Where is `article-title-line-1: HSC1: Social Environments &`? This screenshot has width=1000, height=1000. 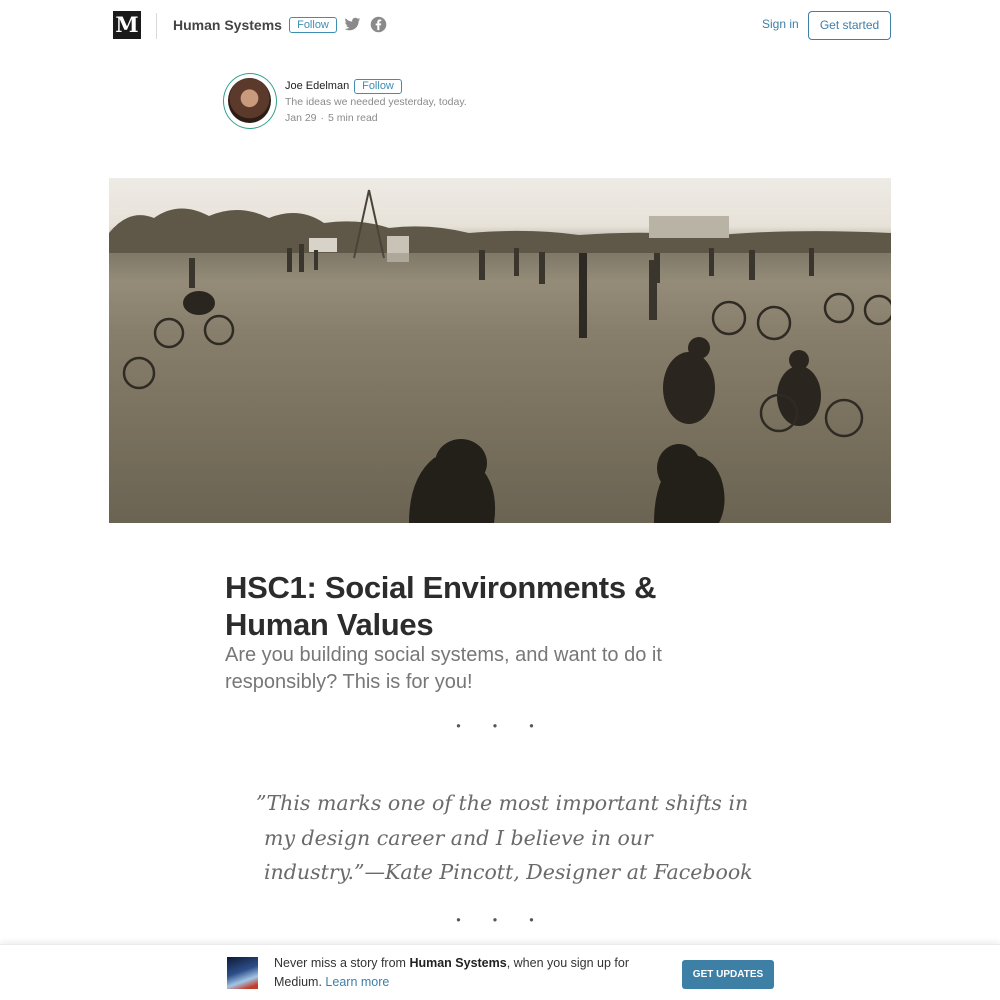 article-title-line-1: HSC1: Social Environments & is located at coordinates (441, 587).